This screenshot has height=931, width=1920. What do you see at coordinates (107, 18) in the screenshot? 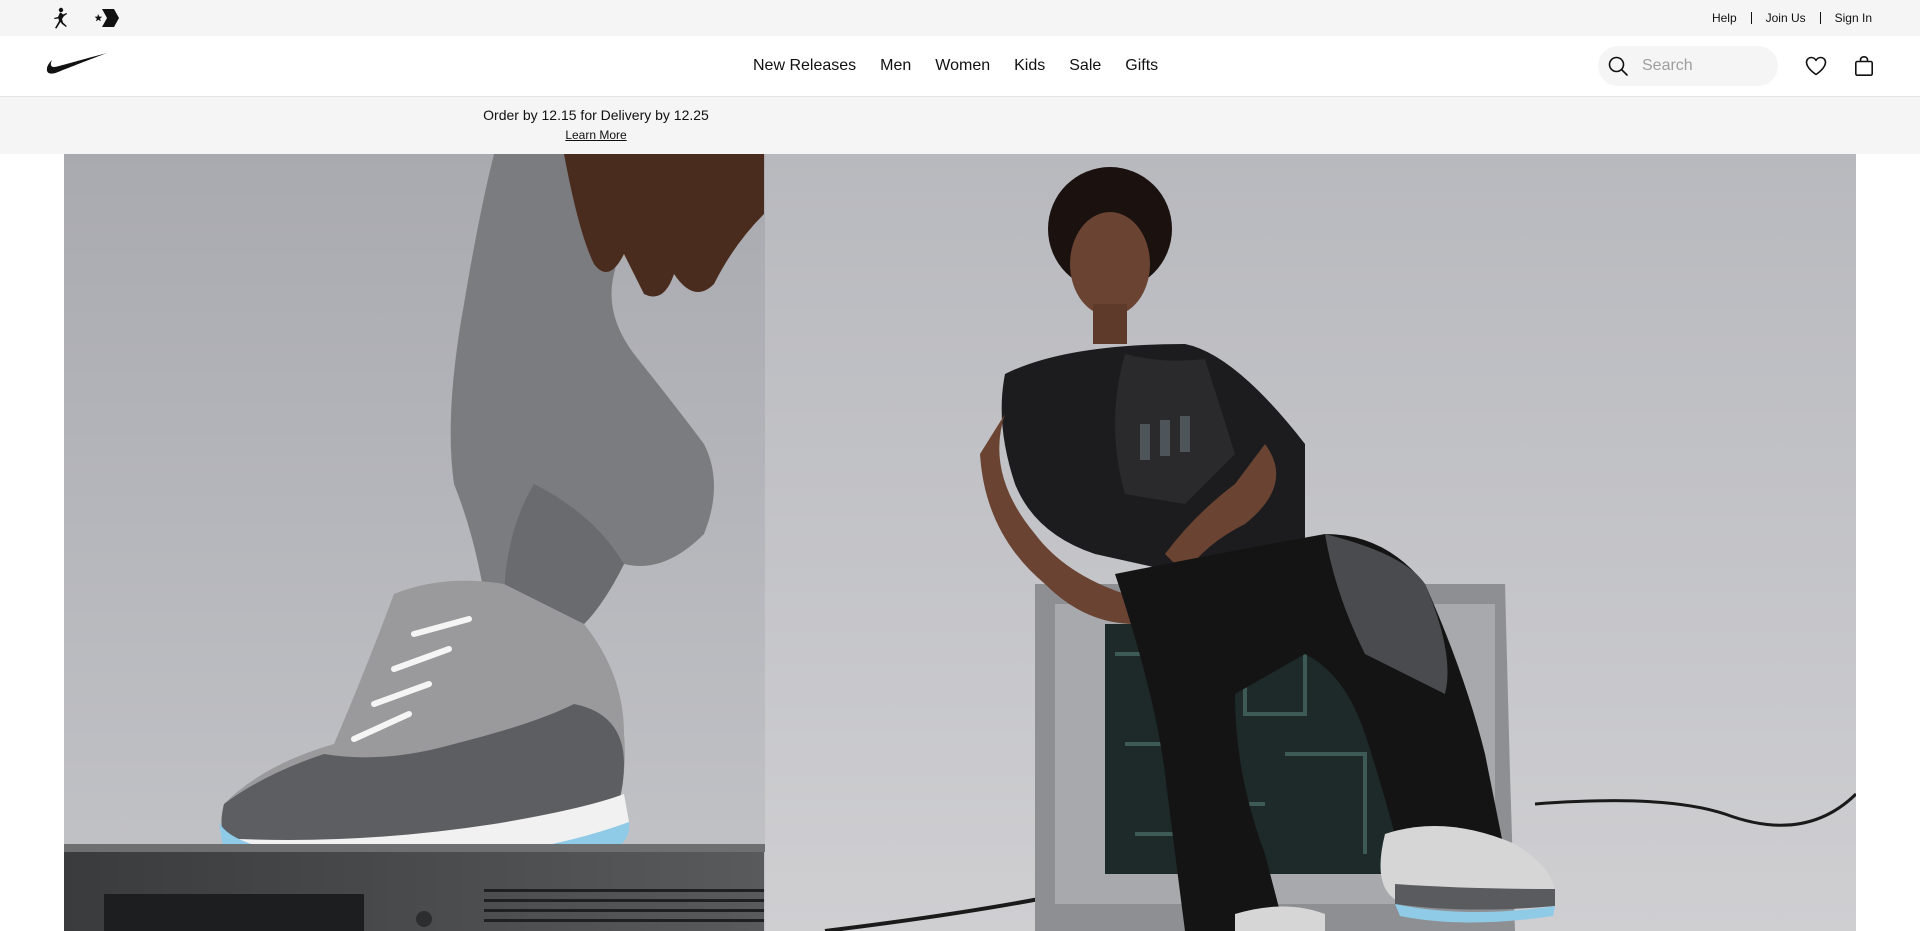
I see `converse-icon` at bounding box center [107, 18].